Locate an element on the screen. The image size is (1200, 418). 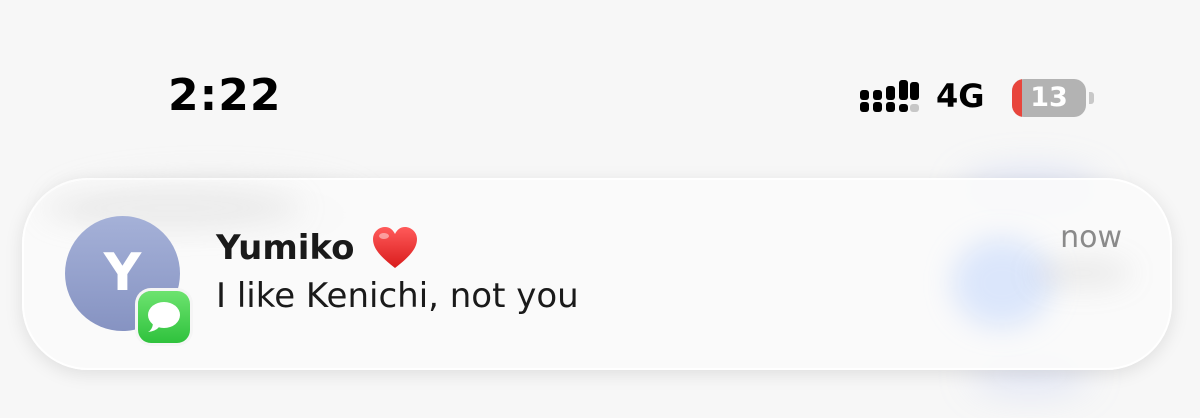
speech-bubble-icon is located at coordinates (164, 317).